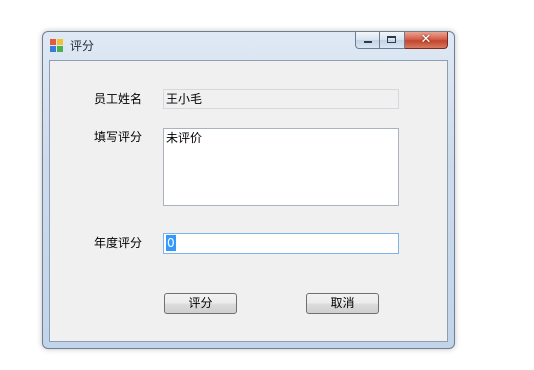  I want to click on title-bar: 评分 ✕, so click(248, 46).